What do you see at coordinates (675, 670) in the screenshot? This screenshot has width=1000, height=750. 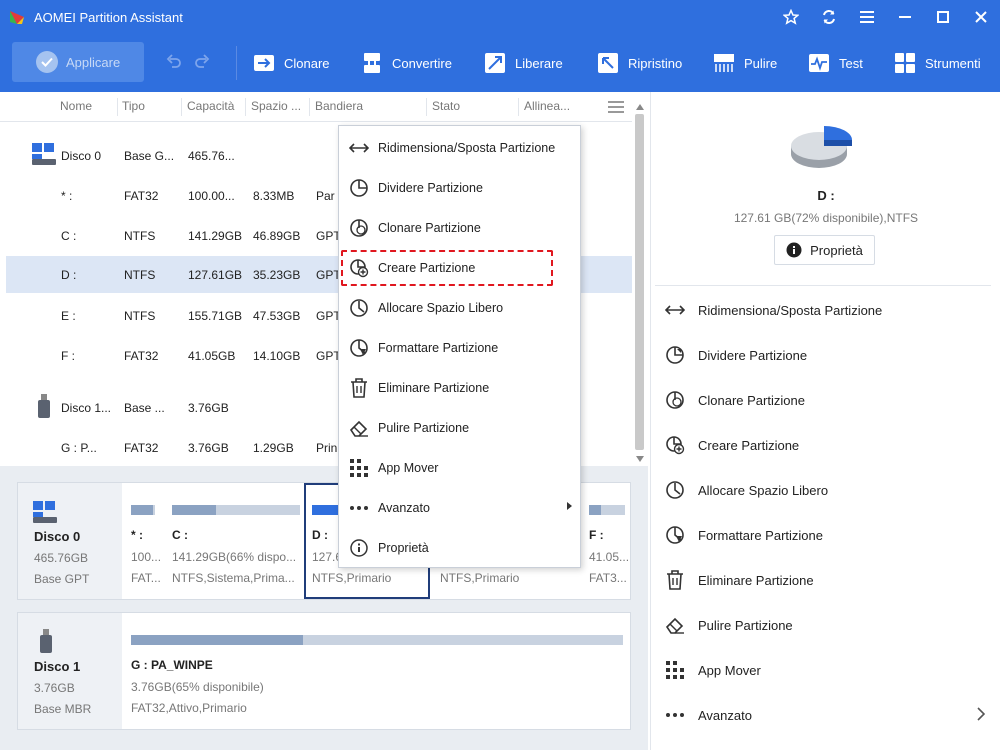 I see `app-mover-icon` at bounding box center [675, 670].